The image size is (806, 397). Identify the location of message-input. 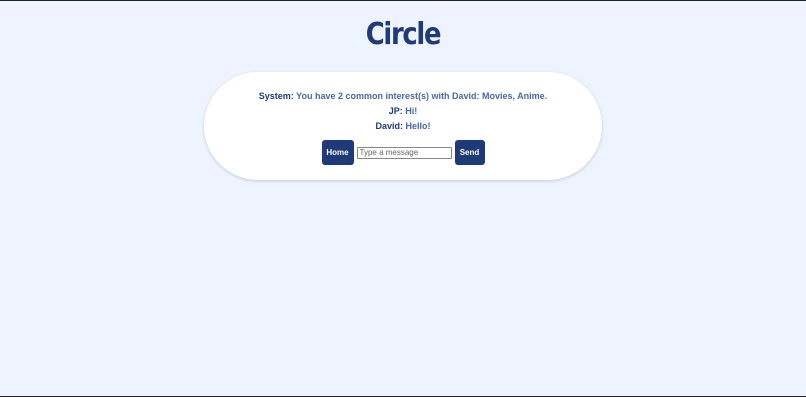
(404, 152).